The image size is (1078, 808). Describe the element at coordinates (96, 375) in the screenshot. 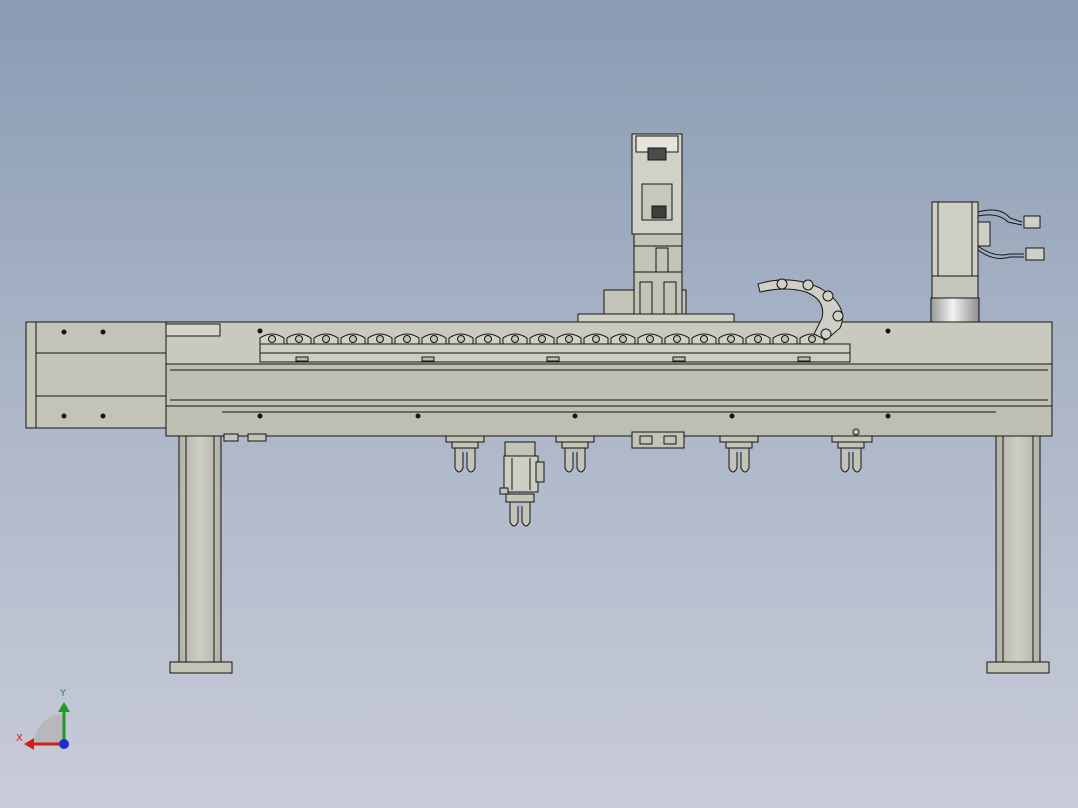

I see `left-end-motor-housing` at that location.